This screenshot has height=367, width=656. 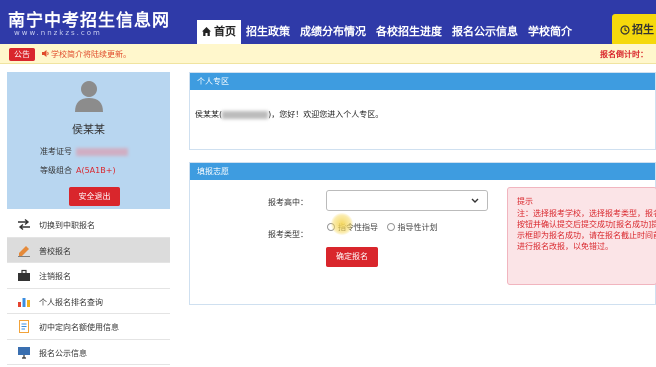 I want to click on school-select, so click(x=407, y=200).